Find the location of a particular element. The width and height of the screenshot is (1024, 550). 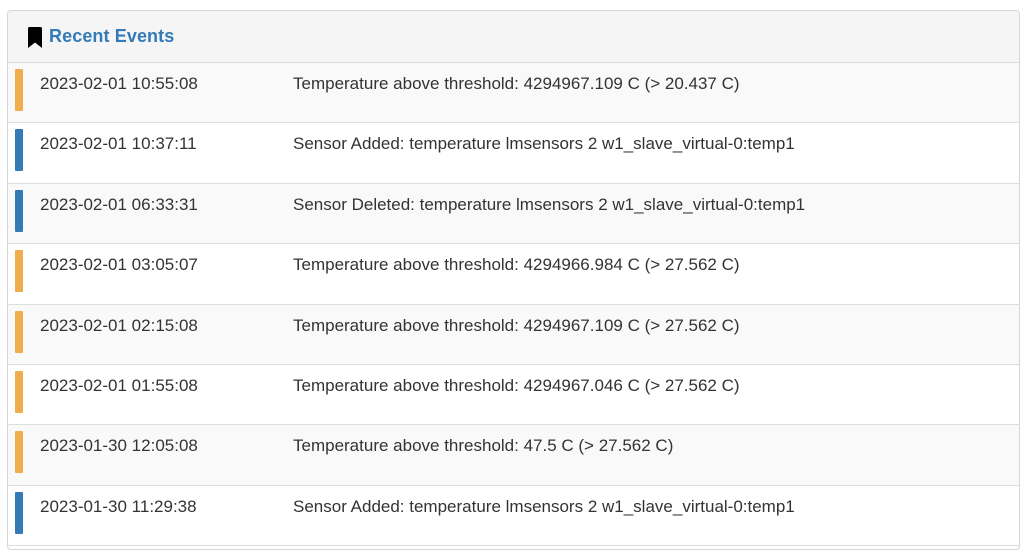

event-timestamp: 2023-02-01 06:33:31 is located at coordinates (119, 204).